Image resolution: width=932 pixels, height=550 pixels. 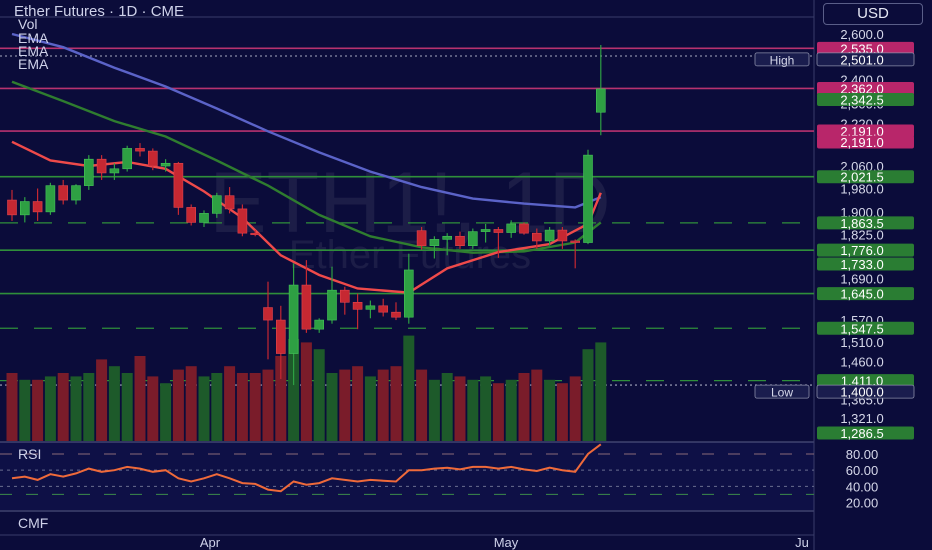 What do you see at coordinates (862, 486) in the screenshot?
I see `rsi-tick-2: 40.00` at bounding box center [862, 486].